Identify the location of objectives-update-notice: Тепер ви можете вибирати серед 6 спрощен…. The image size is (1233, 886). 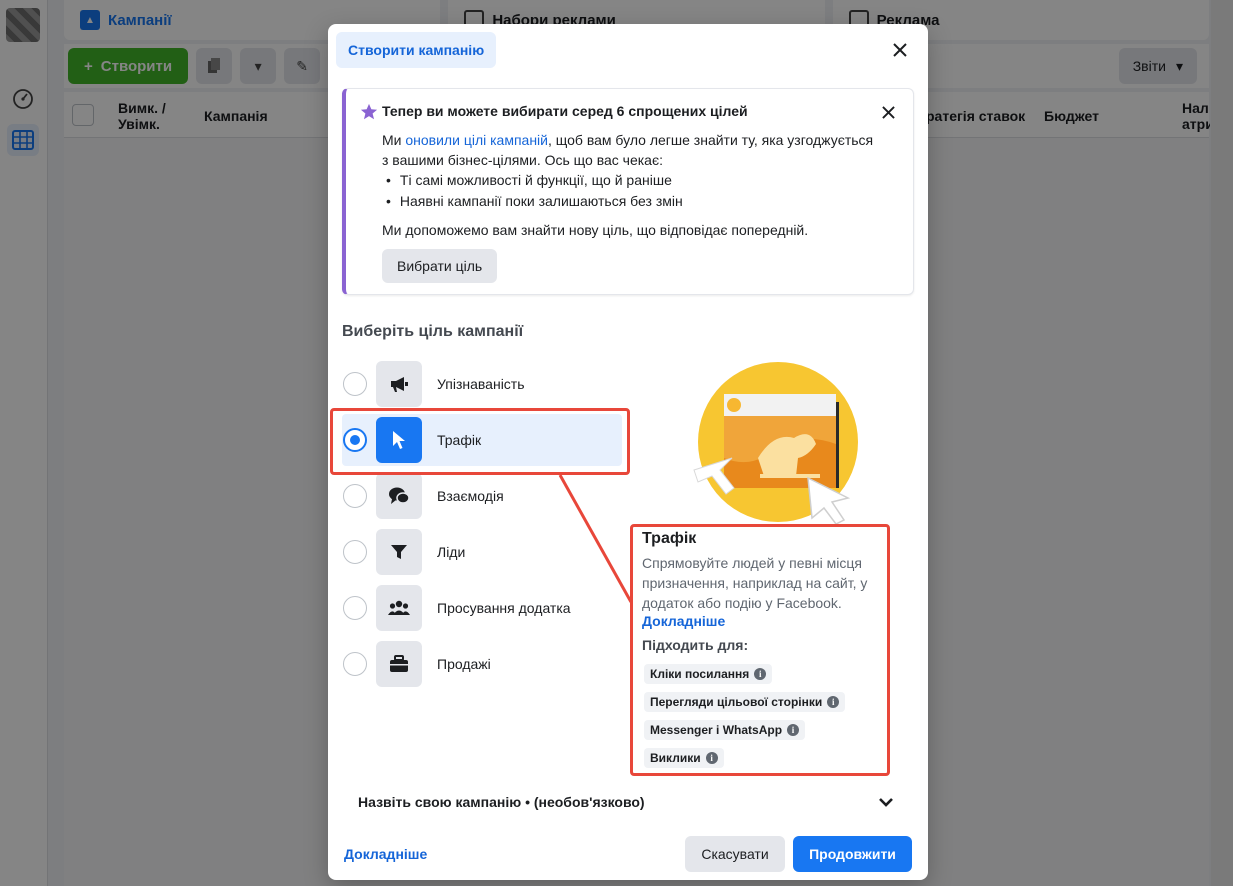
(628, 191).